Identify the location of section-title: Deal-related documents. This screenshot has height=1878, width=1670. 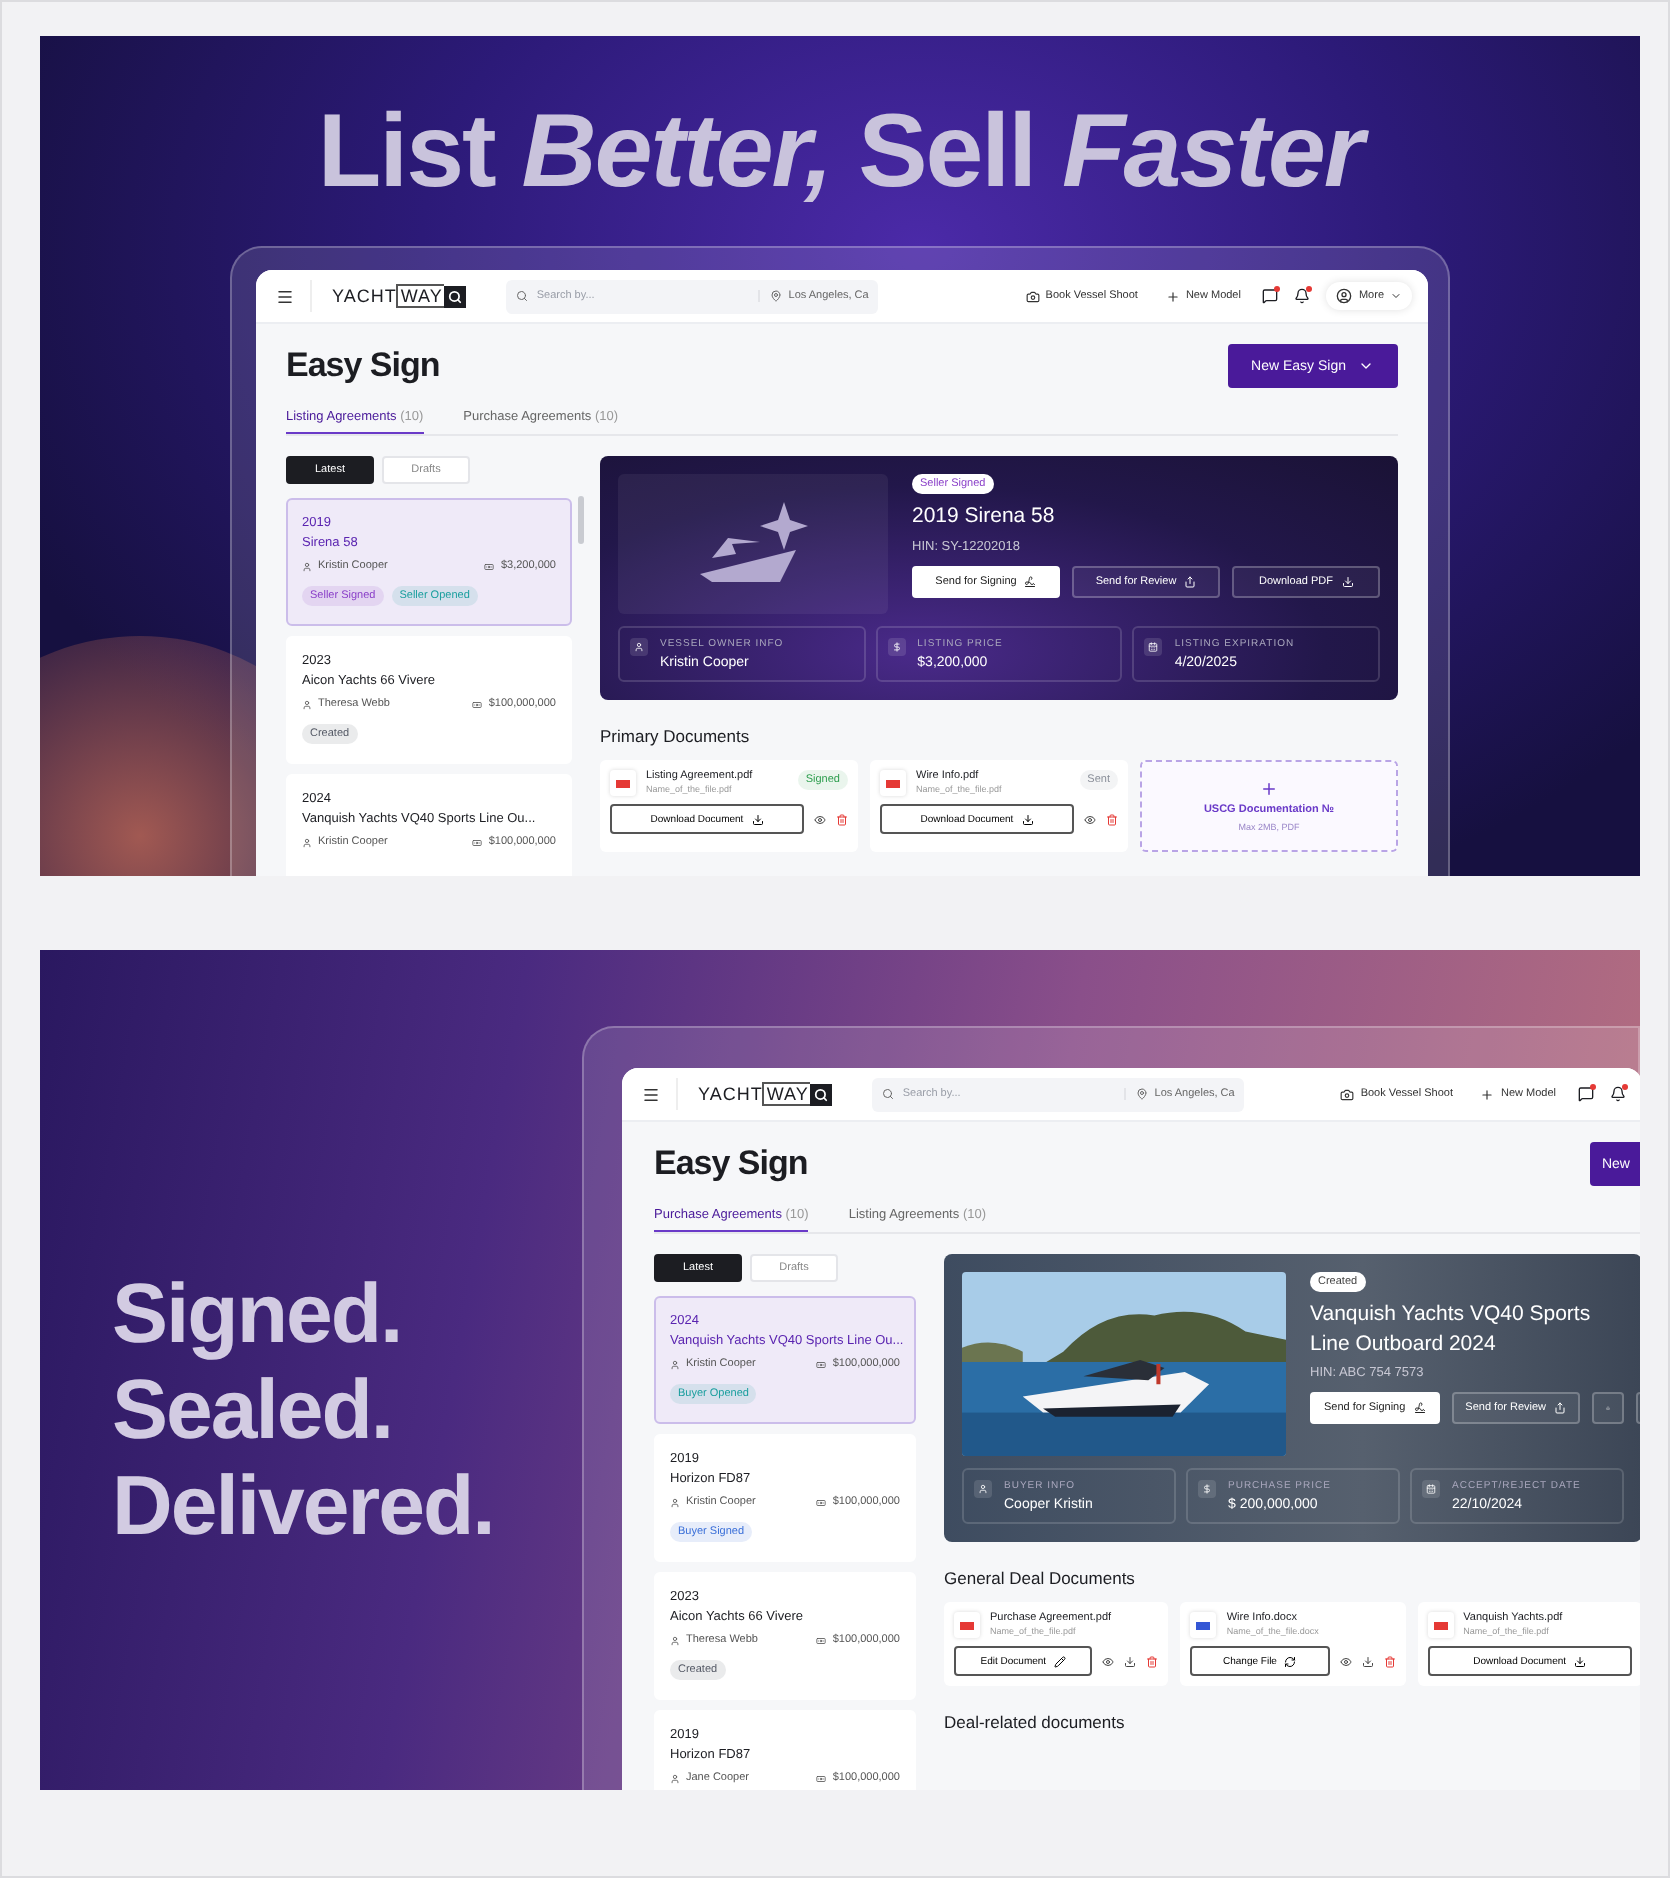
(1035, 1722).